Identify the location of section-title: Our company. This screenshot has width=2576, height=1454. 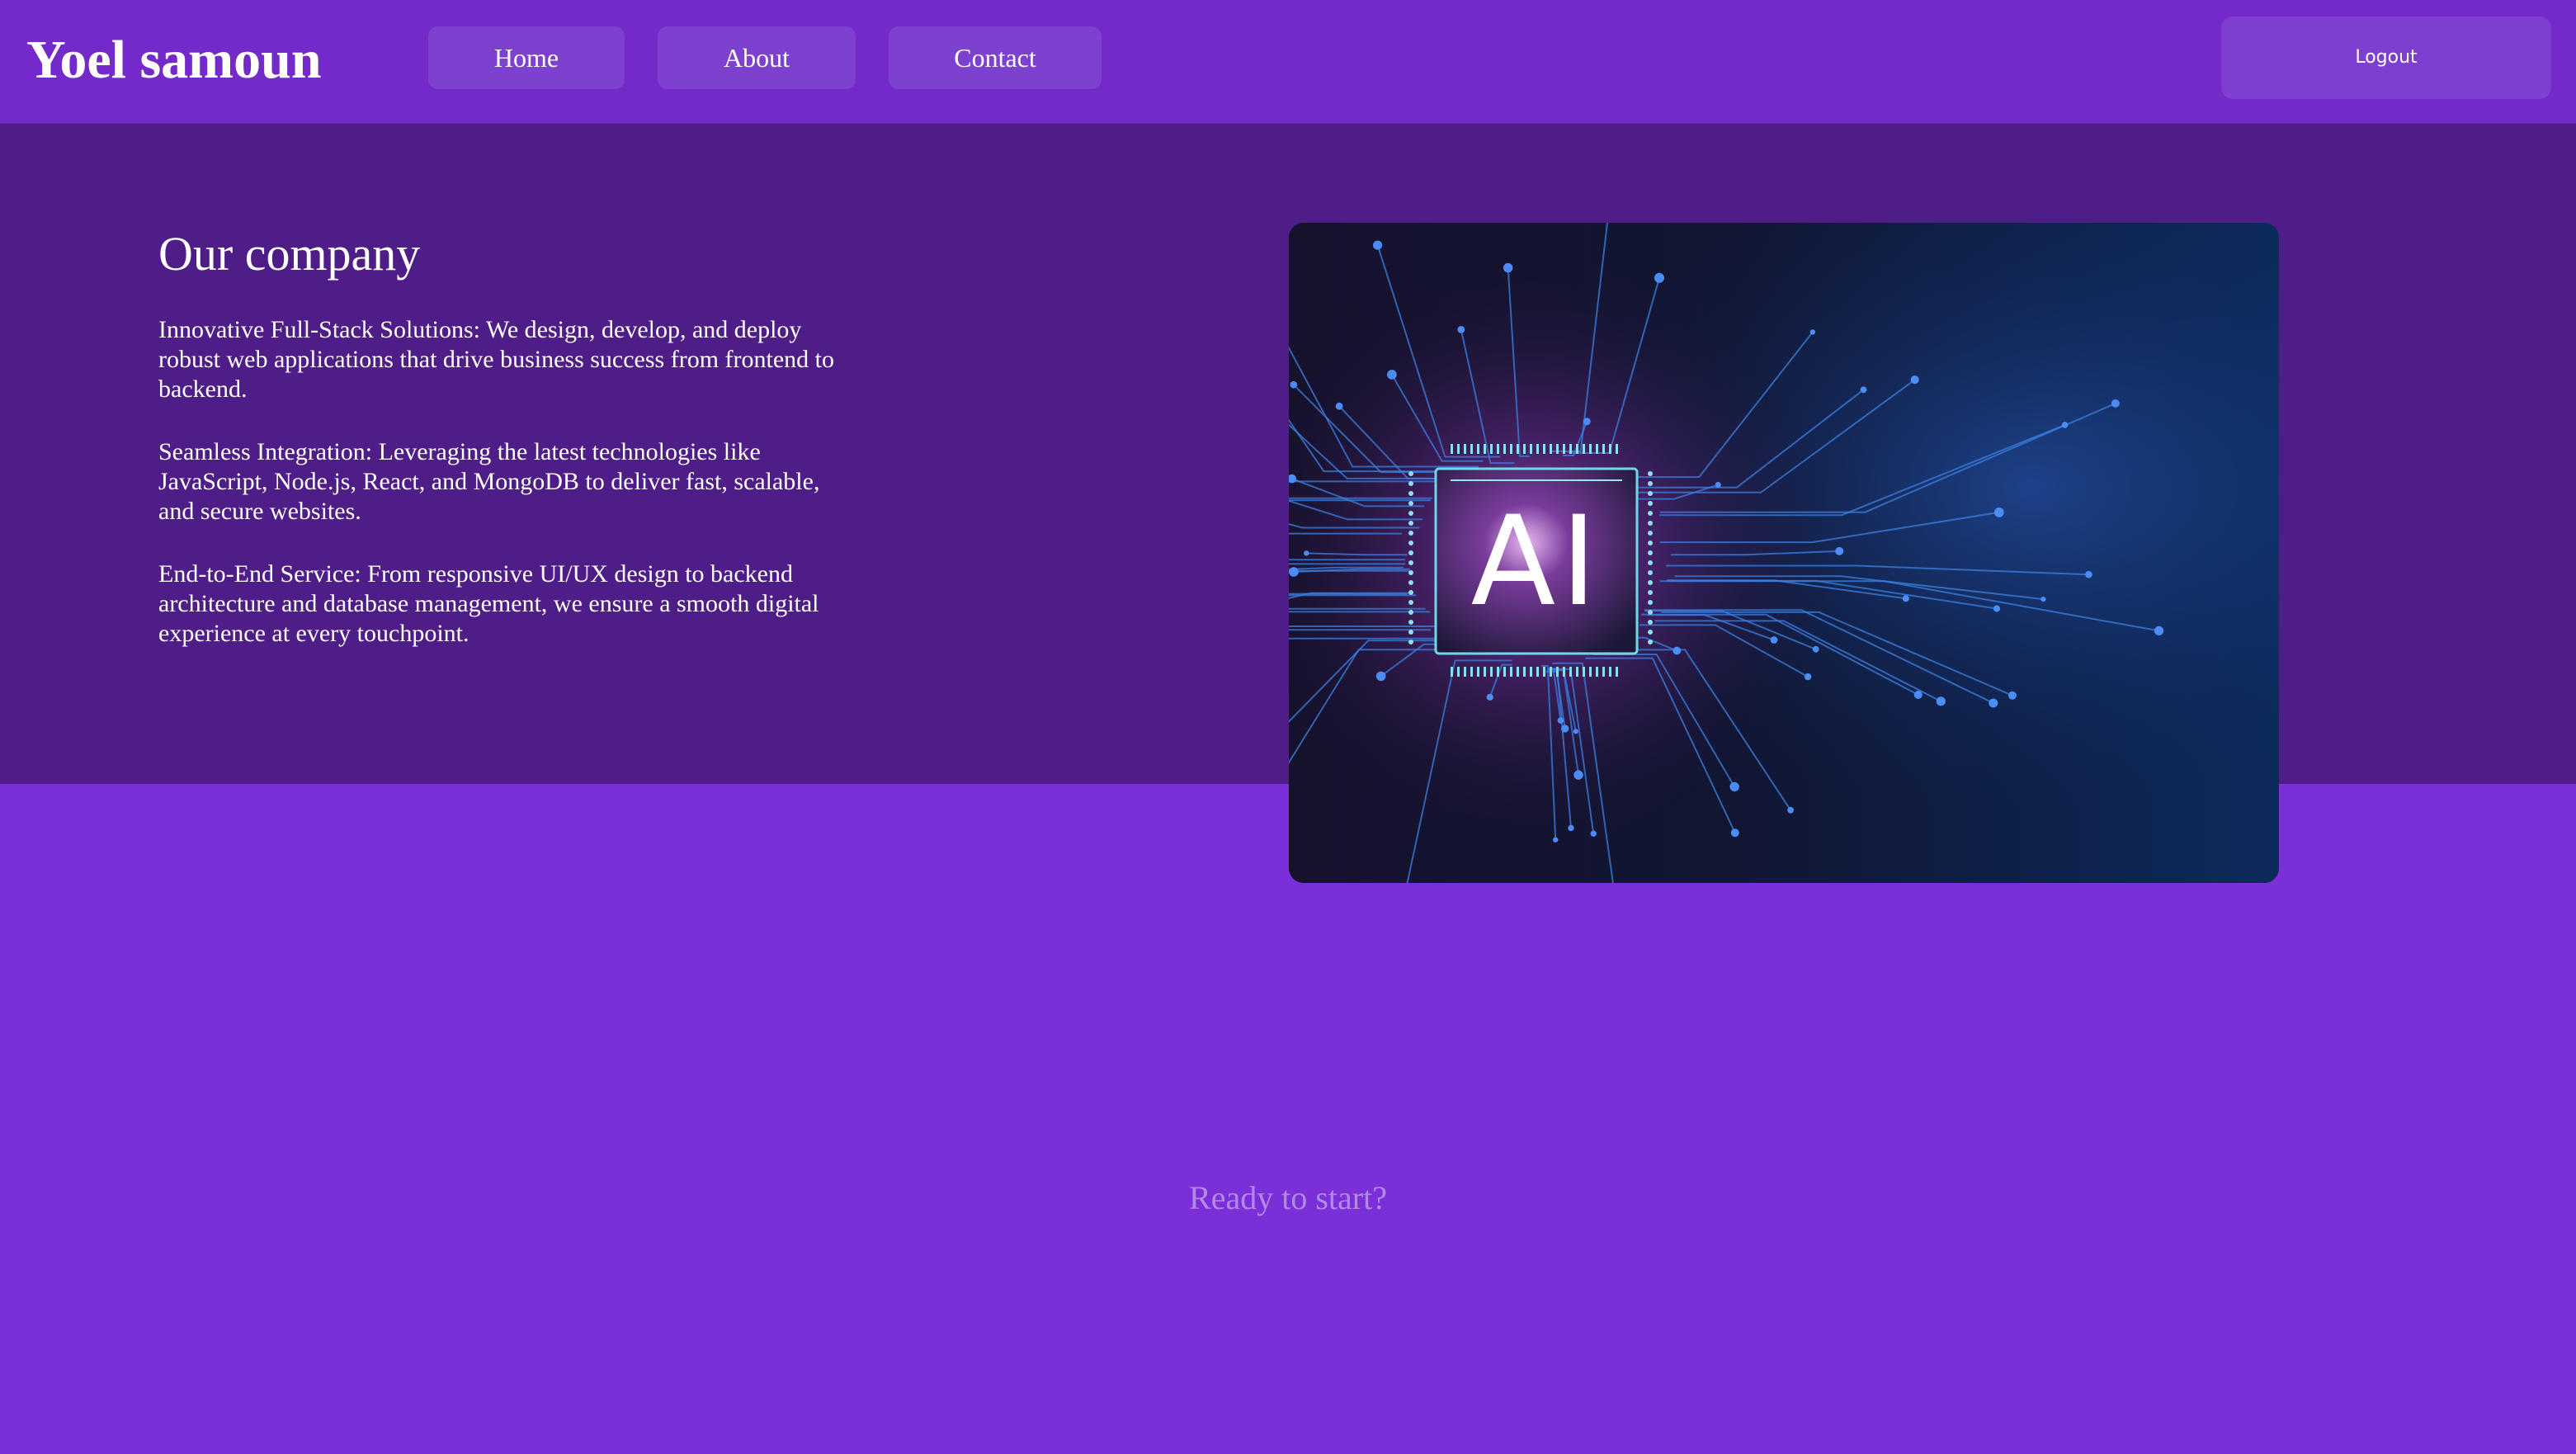
(289, 254).